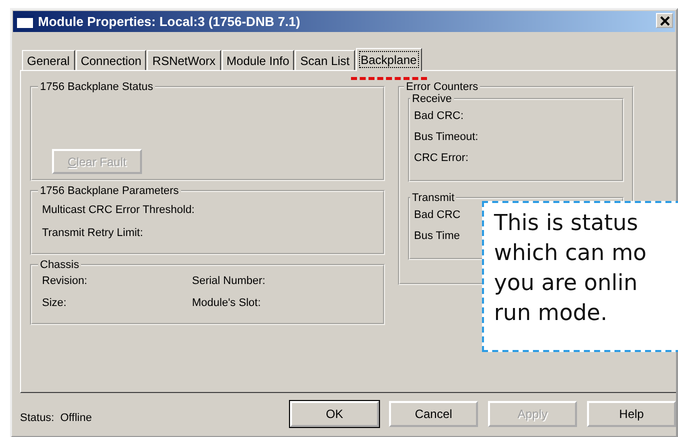  I want to click on callout-text: you are onlin, so click(566, 284).